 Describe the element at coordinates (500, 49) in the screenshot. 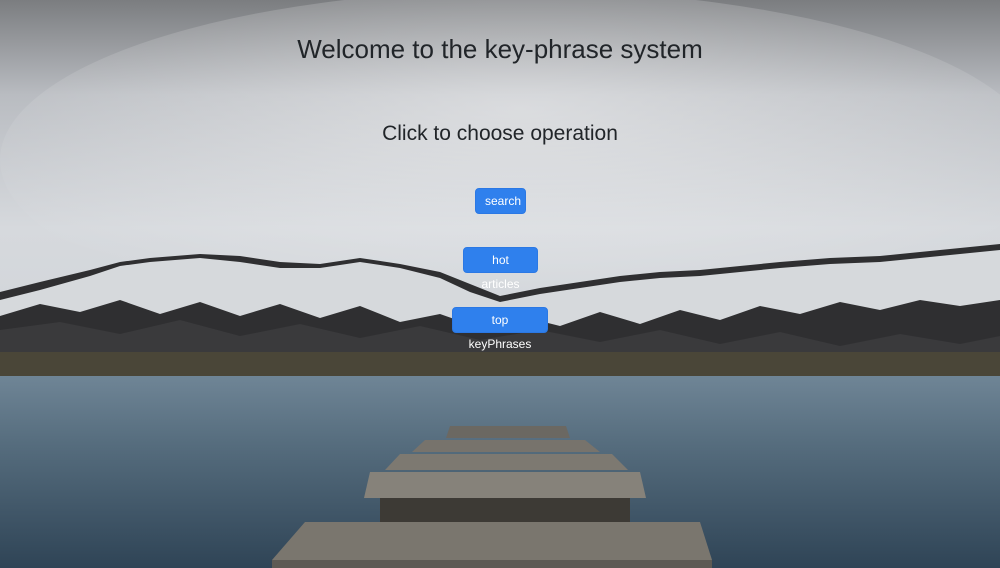

I see `page-title: Welcome to the key-phrase system` at that location.